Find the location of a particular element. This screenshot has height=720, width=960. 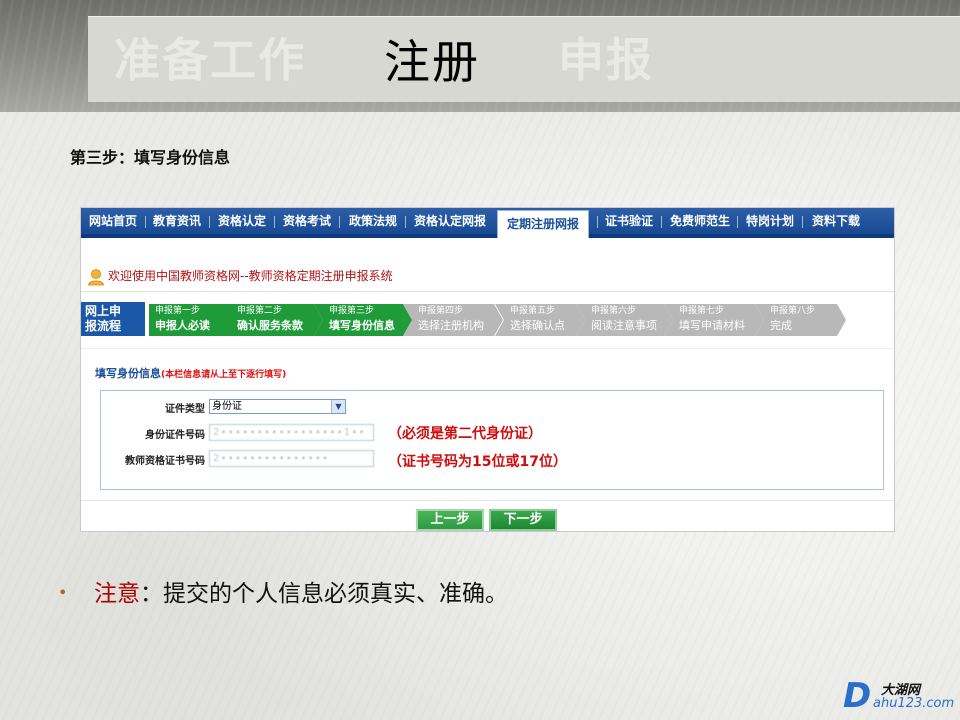

chevron-down-icon: ▼ is located at coordinates (338, 406).